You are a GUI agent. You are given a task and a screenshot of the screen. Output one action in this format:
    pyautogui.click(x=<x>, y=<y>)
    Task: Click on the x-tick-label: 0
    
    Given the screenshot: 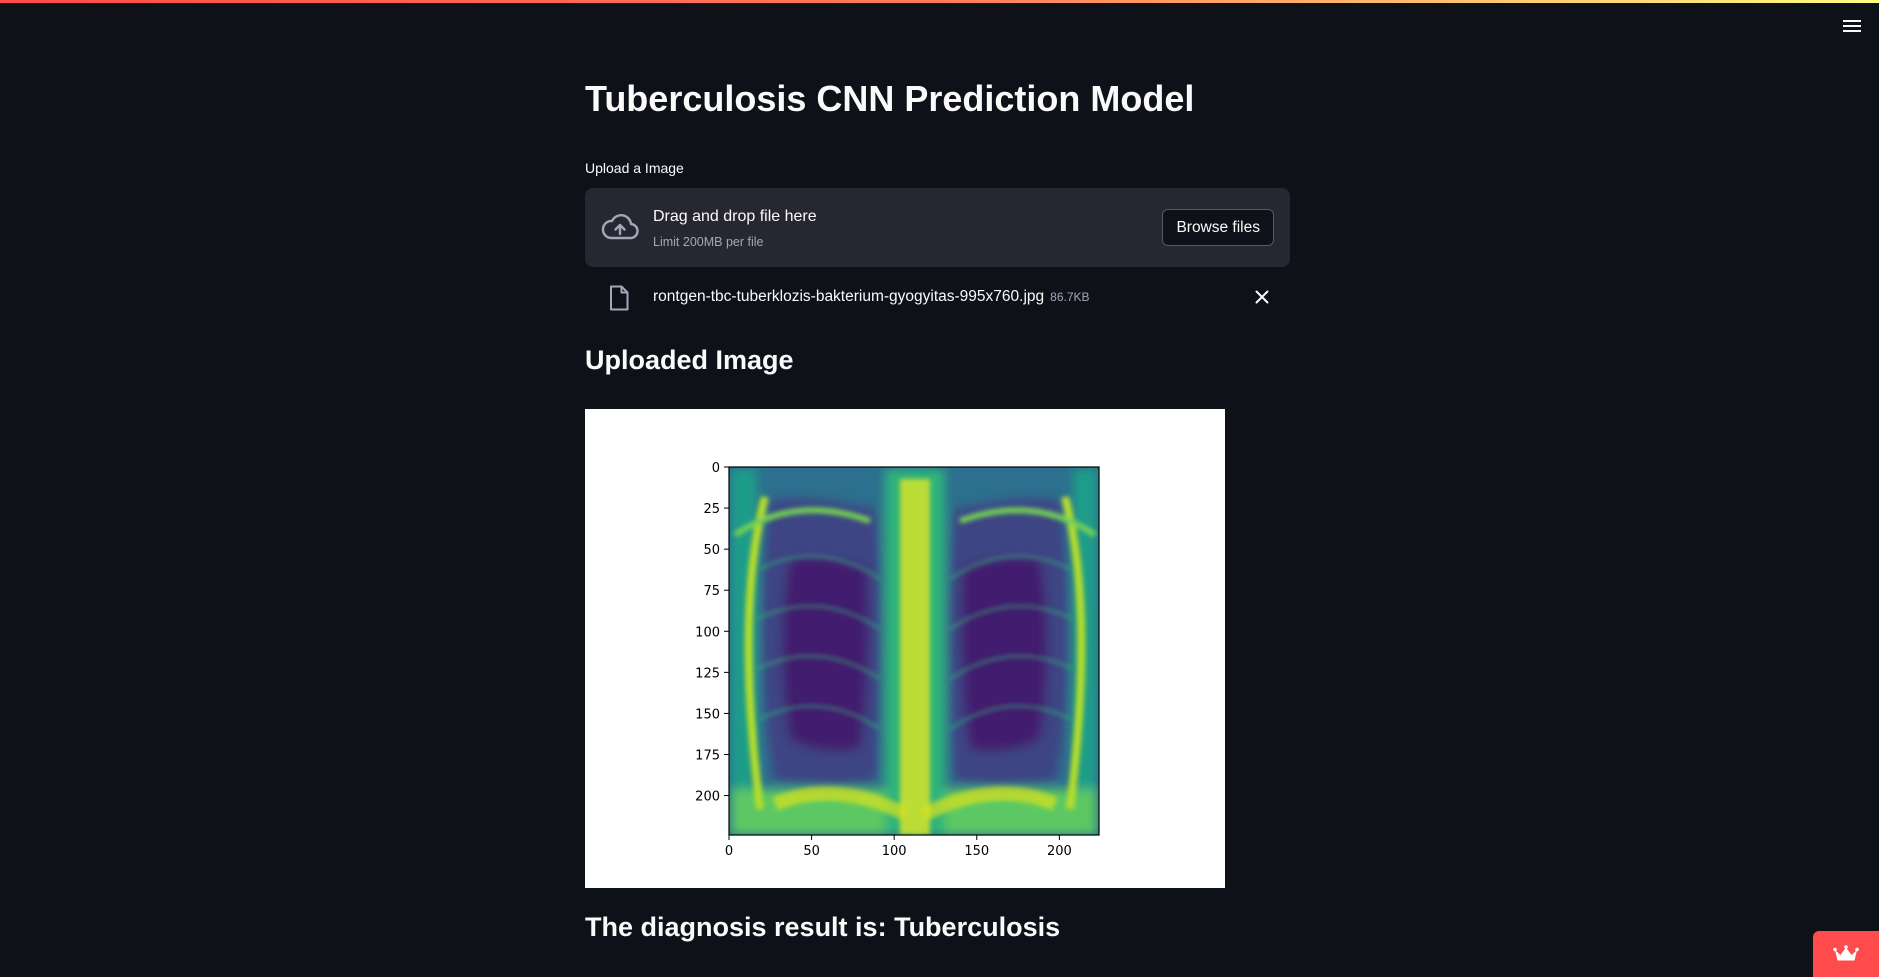 What is the action you would take?
    pyautogui.click(x=729, y=851)
    